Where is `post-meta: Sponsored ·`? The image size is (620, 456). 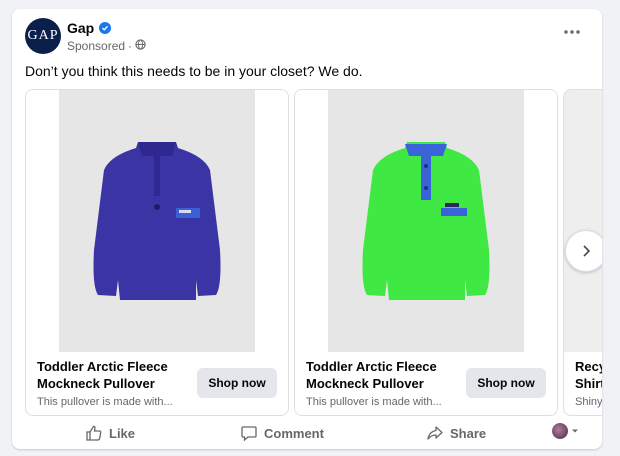
post-meta: Sponsored · is located at coordinates (106, 46).